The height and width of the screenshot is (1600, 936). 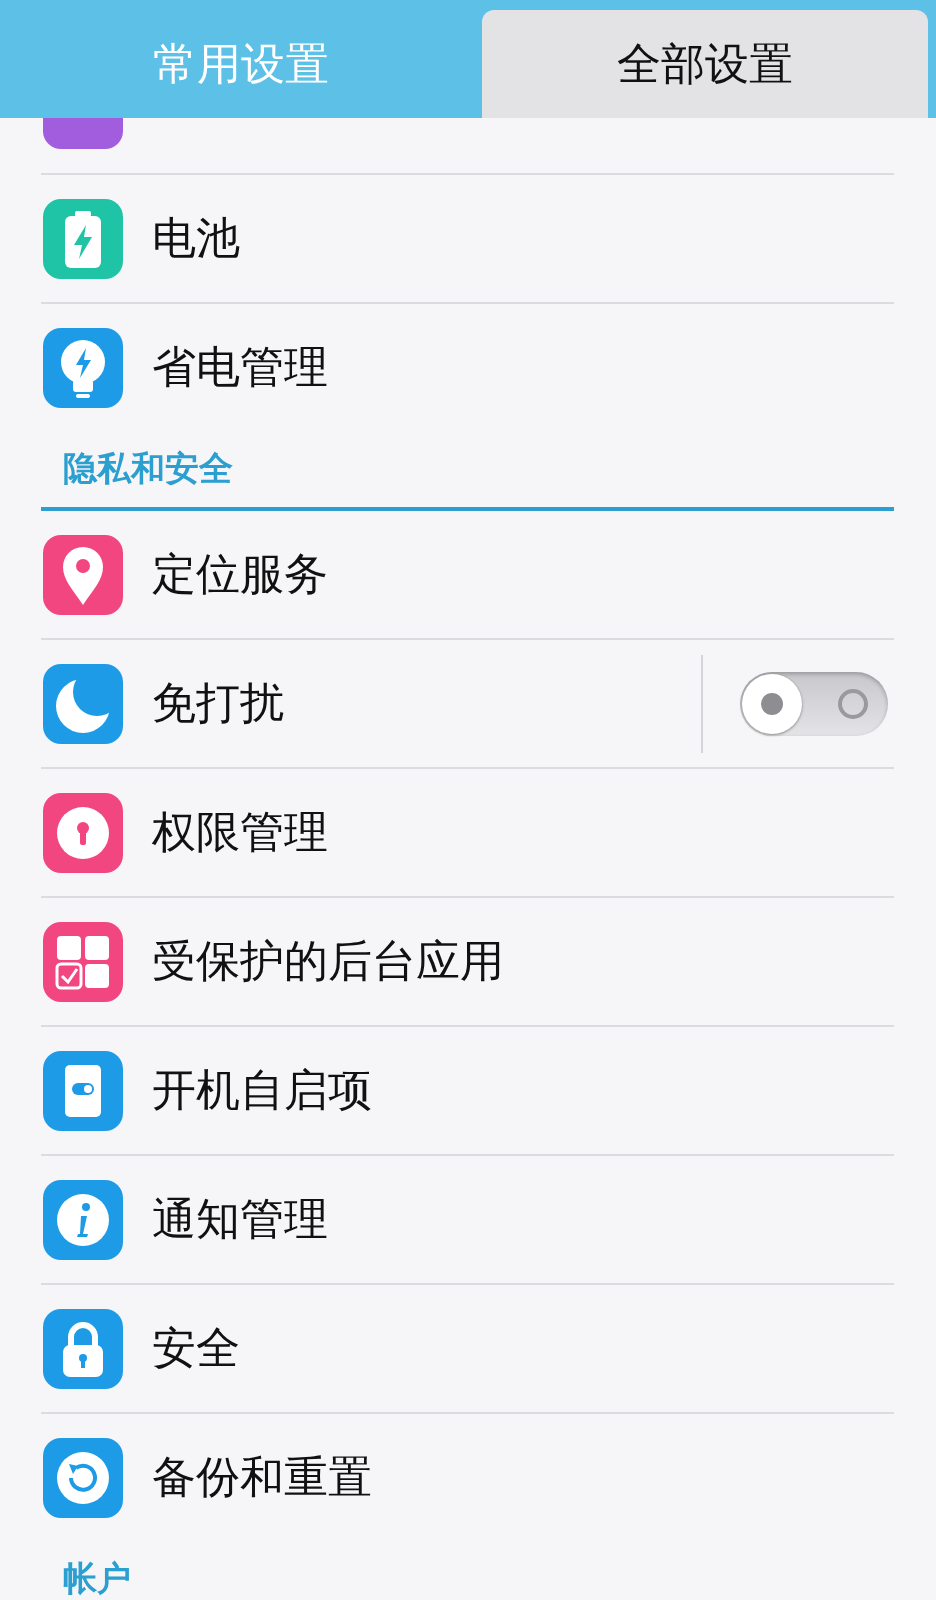 I want to click on settings-row: 安全, so click(x=467, y=1349).